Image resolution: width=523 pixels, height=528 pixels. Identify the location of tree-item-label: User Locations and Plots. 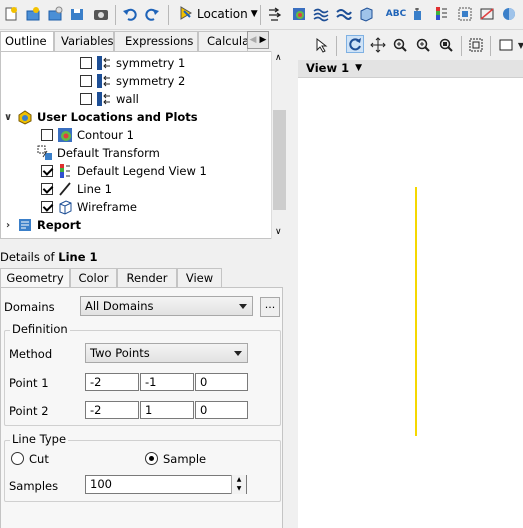
(117, 117).